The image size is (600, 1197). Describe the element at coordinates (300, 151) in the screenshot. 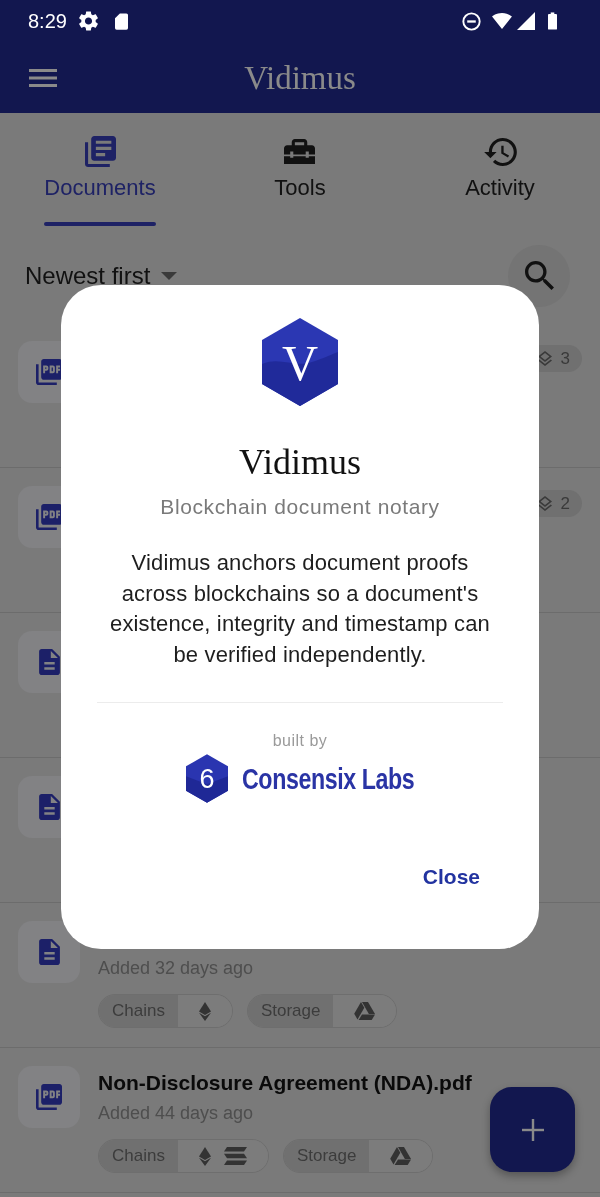

I see `toolbox-icon` at that location.